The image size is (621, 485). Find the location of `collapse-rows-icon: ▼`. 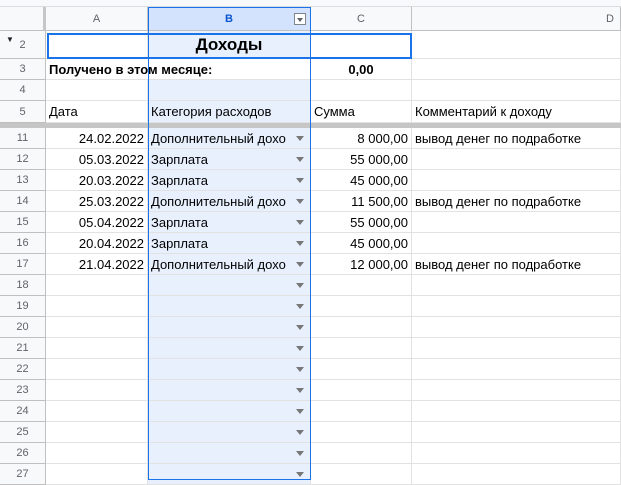

collapse-rows-icon: ▼ is located at coordinates (10, 39).